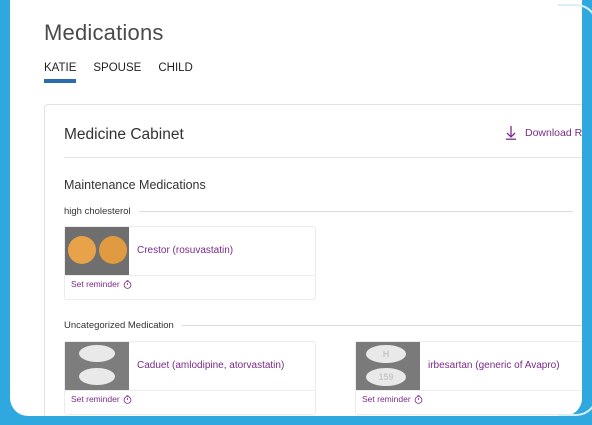  Describe the element at coordinates (323, 157) in the screenshot. I see `card-divider` at that location.